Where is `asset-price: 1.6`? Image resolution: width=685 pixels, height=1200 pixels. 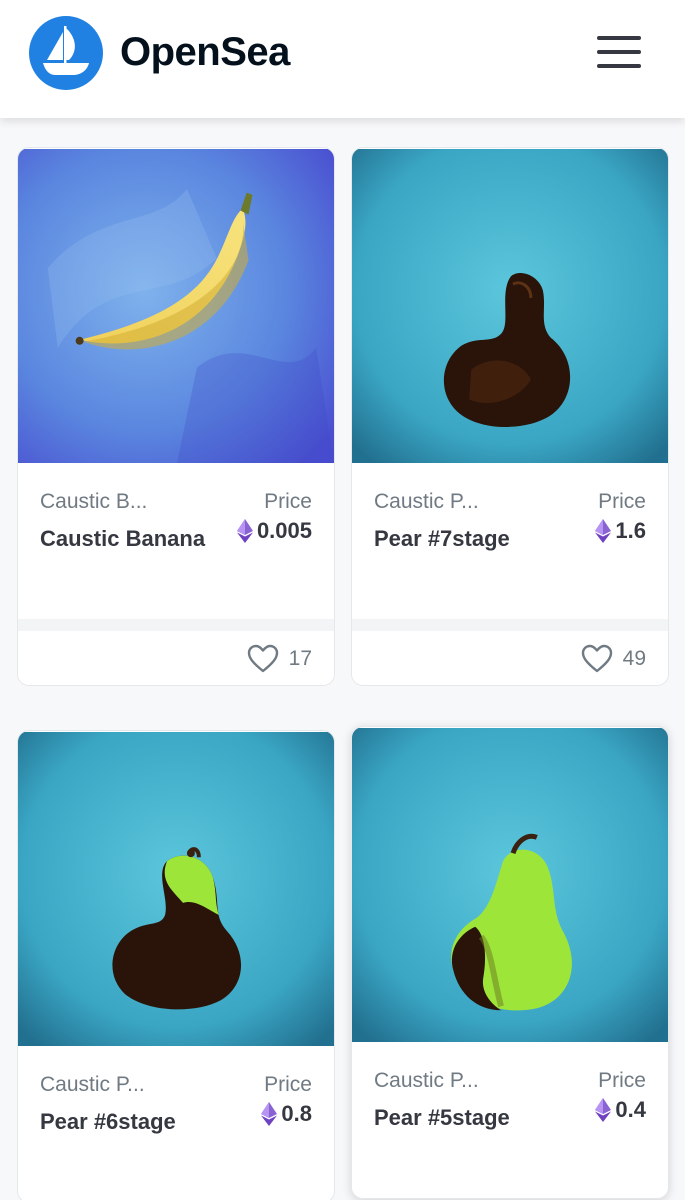
asset-price: 1.6 is located at coordinates (620, 531).